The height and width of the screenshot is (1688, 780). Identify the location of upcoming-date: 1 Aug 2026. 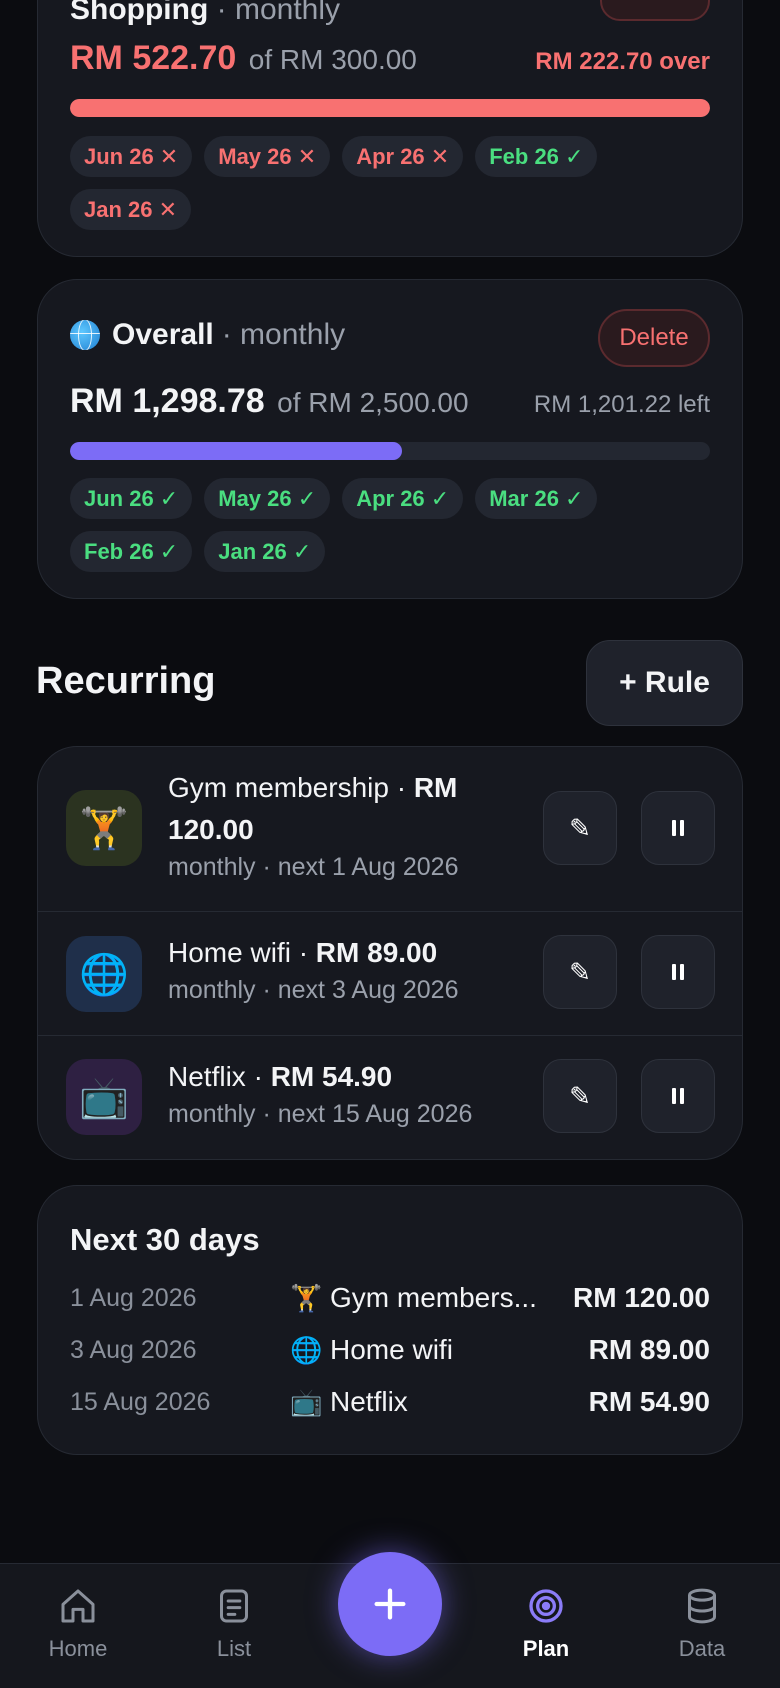
(133, 1297).